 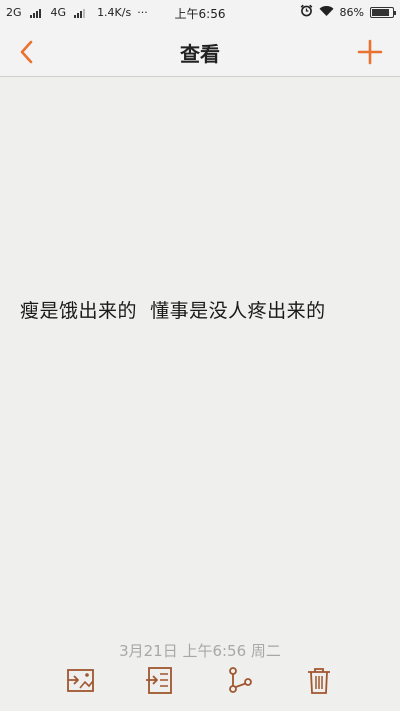 What do you see at coordinates (326, 12) in the screenshot?
I see `wifi-icon` at bounding box center [326, 12].